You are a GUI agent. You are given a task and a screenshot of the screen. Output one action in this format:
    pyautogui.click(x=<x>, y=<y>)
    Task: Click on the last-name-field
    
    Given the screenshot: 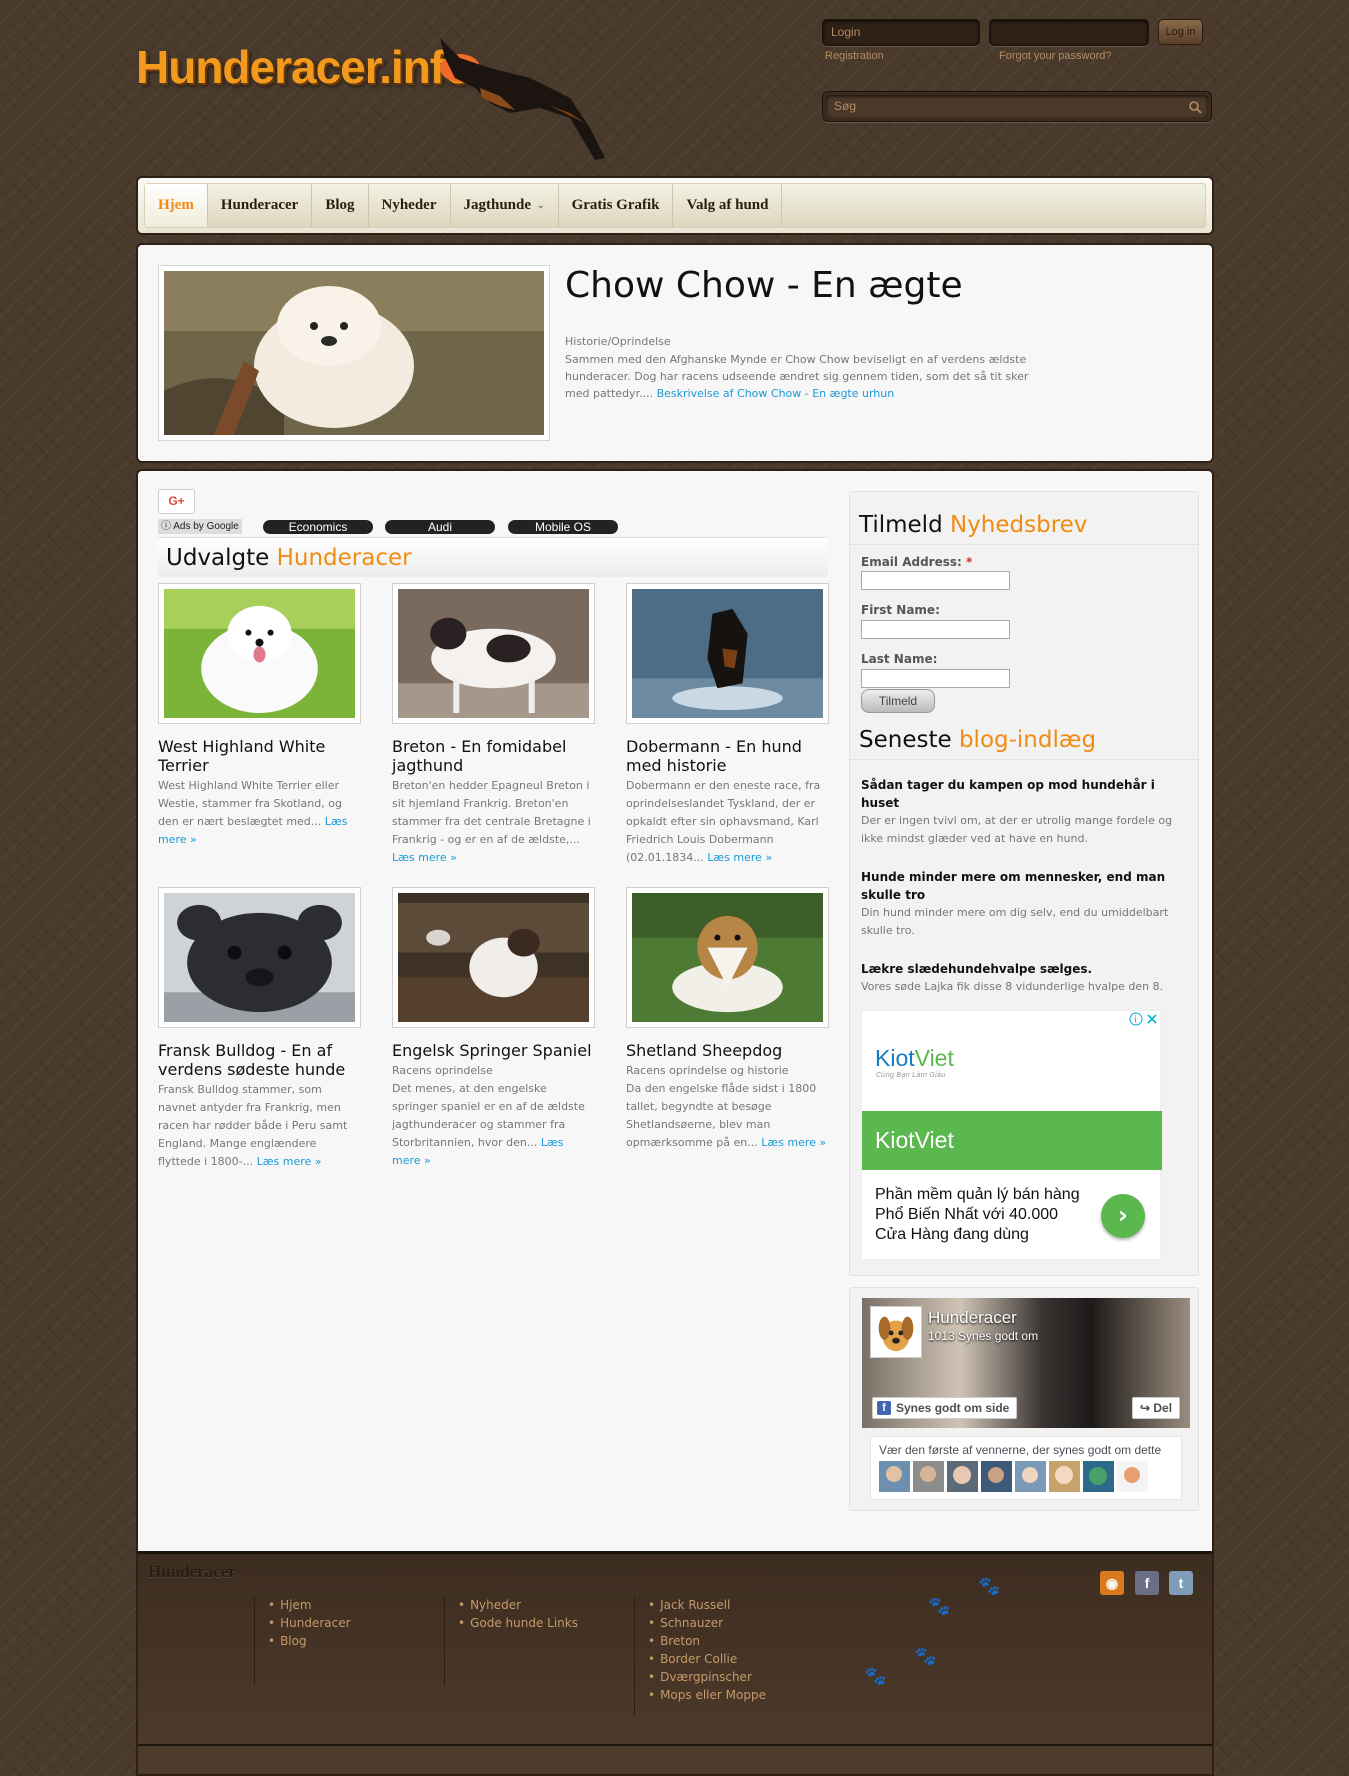 What is the action you would take?
    pyautogui.click(x=935, y=678)
    